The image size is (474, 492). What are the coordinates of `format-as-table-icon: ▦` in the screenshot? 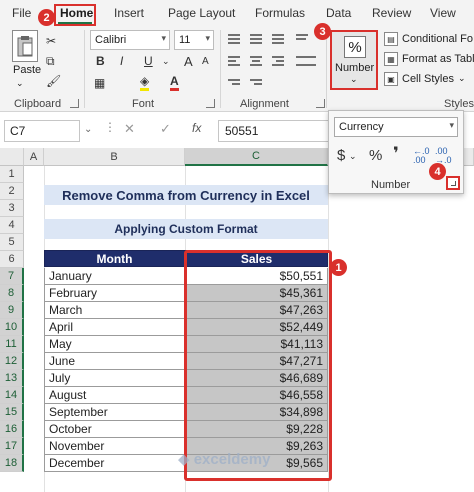 It's located at (391, 59).